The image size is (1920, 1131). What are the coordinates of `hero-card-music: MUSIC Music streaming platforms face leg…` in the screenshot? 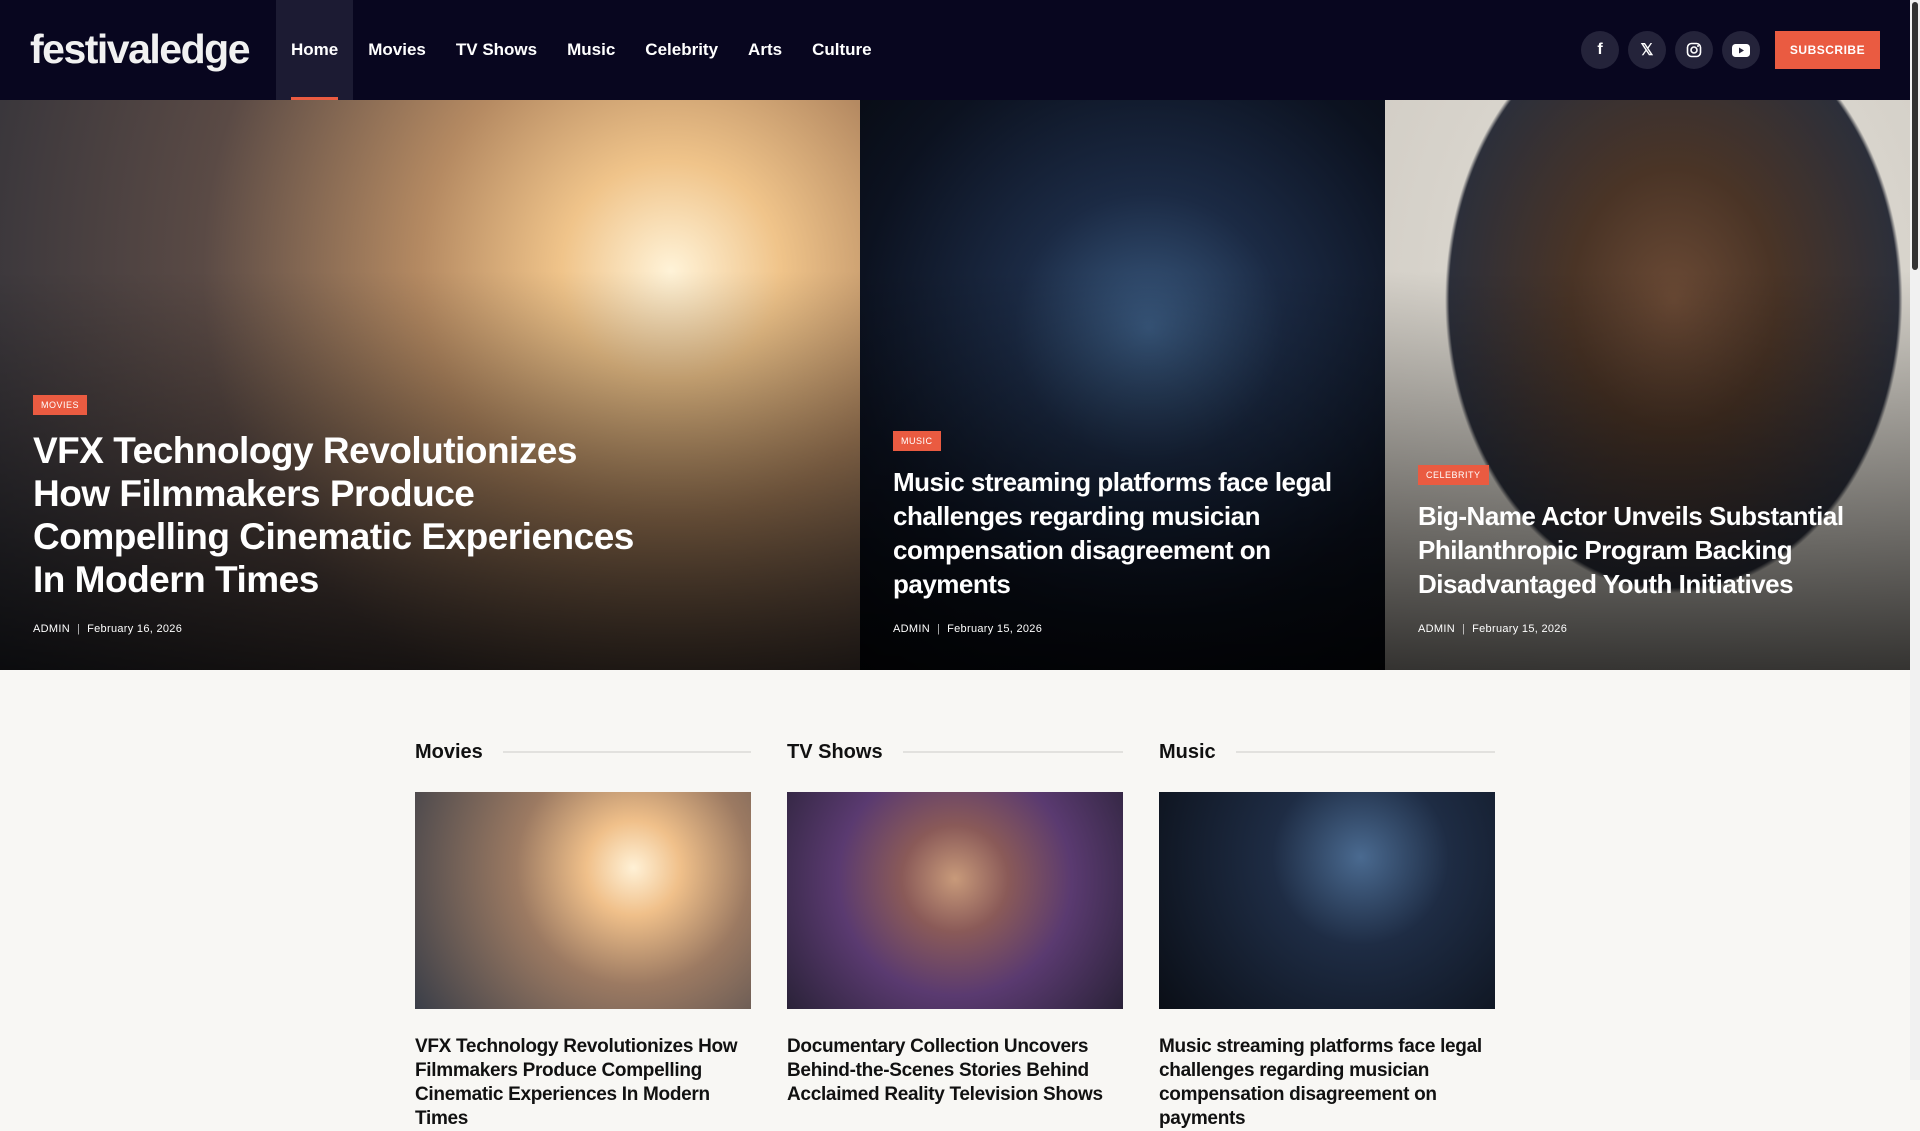 It's located at (1122, 385).